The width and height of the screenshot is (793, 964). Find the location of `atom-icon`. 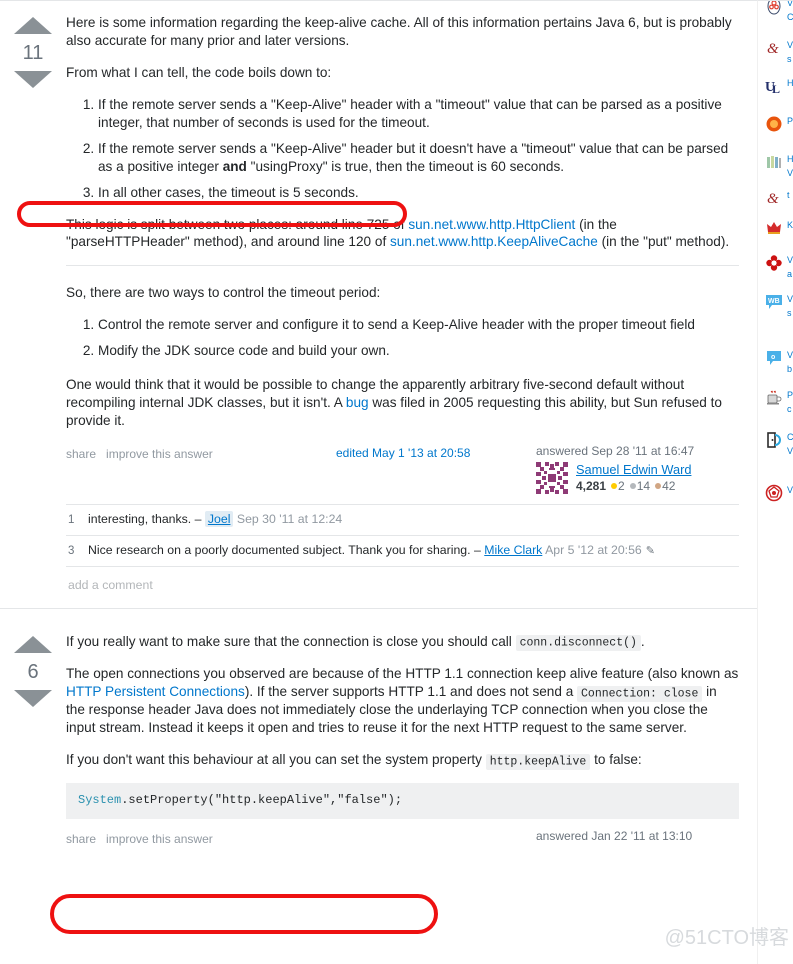

atom-icon is located at coordinates (774, 8).